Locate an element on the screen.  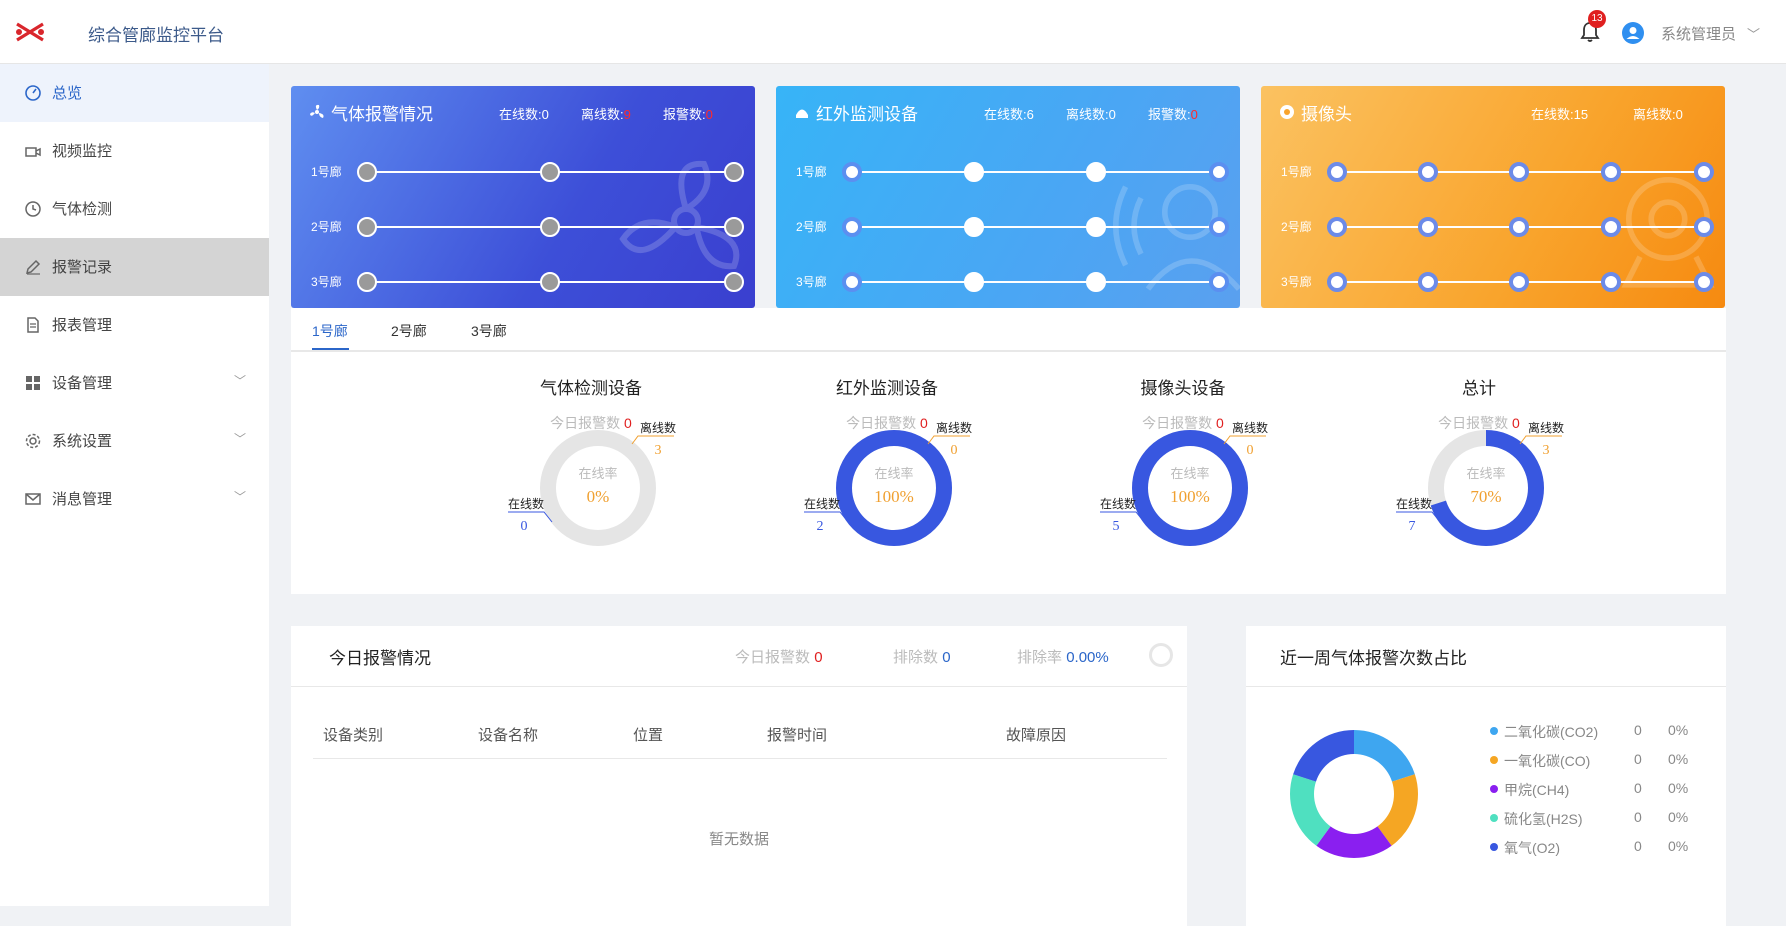
rate-label: 在线率 is located at coordinates (1485, 473).